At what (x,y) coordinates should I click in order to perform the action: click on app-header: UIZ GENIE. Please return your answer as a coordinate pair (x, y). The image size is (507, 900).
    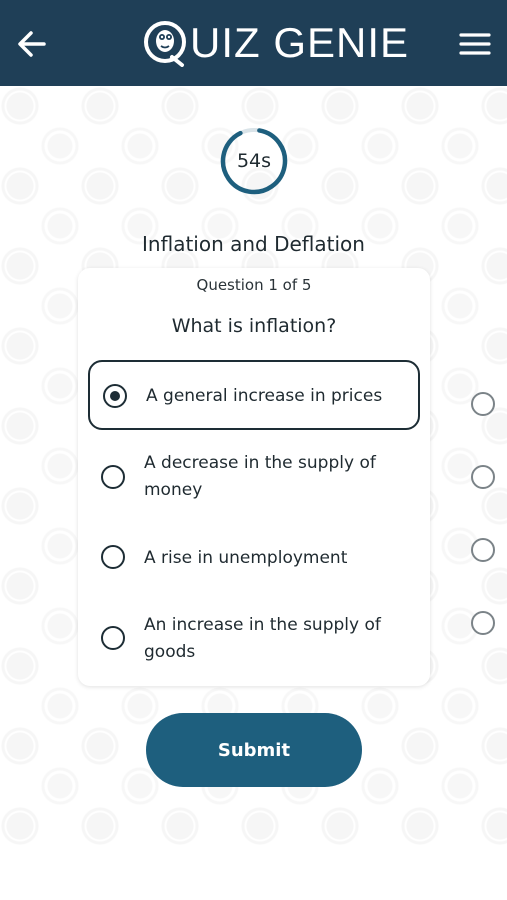
    Looking at the image, I should click on (253, 43).